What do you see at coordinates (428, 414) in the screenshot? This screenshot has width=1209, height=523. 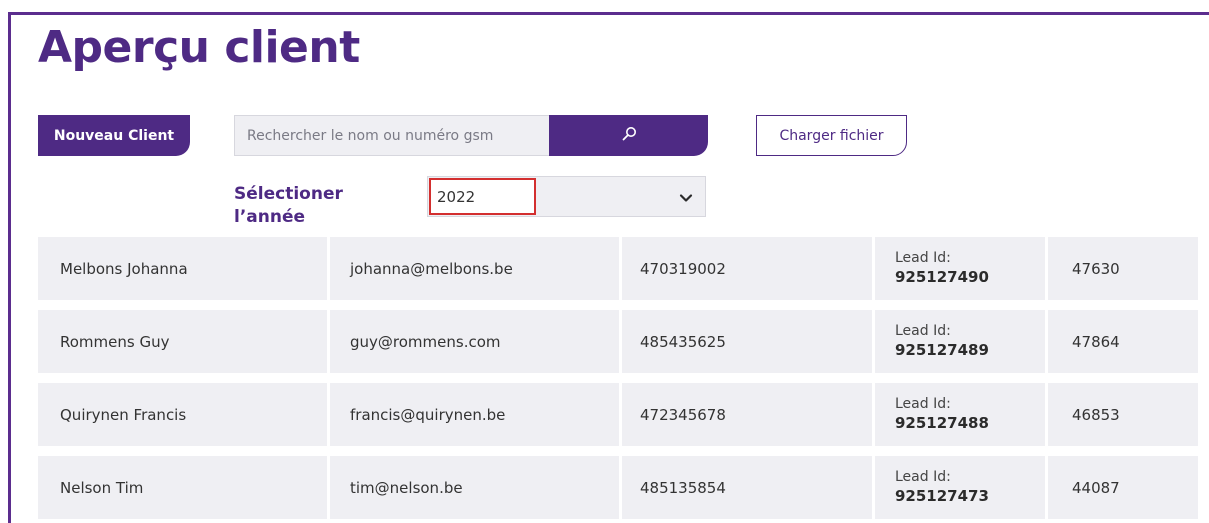 I see `client-email: francis@quirynen.be` at bounding box center [428, 414].